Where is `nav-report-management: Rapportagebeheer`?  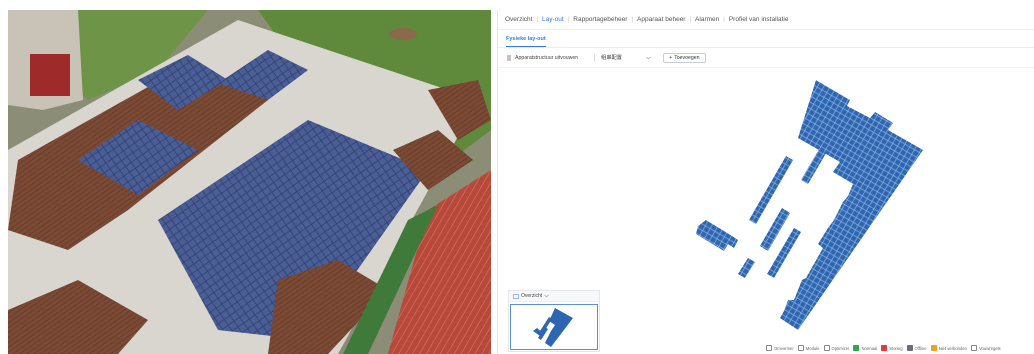 nav-report-management: Rapportagebeheer is located at coordinates (600, 19).